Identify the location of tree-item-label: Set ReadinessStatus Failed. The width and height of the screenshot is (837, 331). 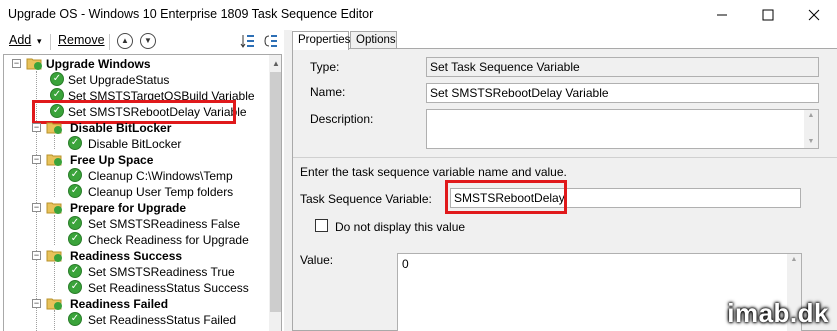
(162, 320).